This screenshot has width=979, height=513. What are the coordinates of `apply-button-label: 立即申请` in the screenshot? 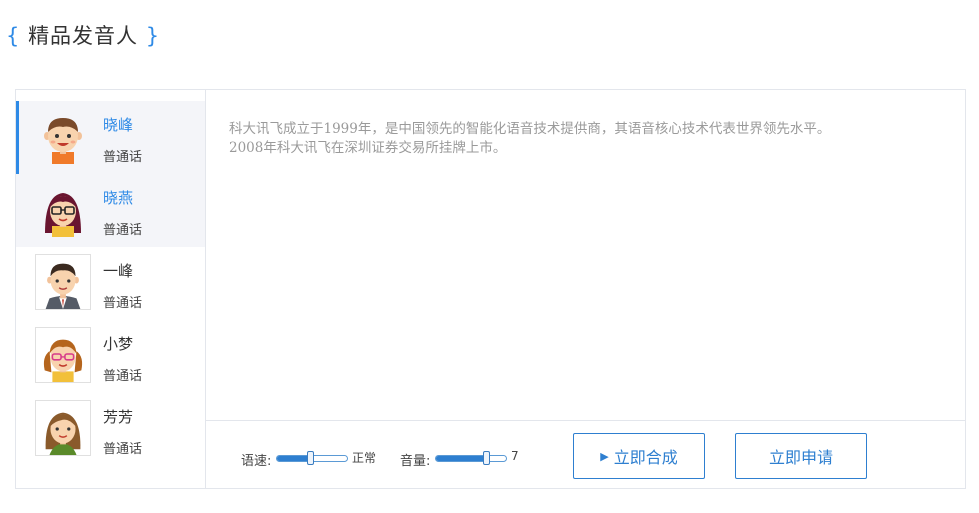 It's located at (800, 457).